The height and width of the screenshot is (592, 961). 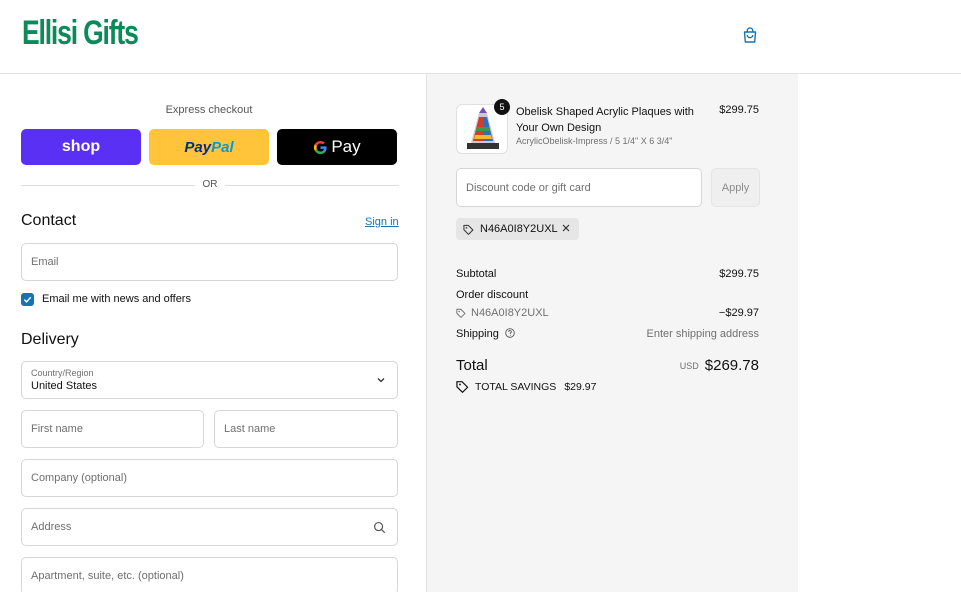 I want to click on product-variant: AcrylicObelisk-Impress / 5 1/4" X 6 3/4", so click(x=594, y=141).